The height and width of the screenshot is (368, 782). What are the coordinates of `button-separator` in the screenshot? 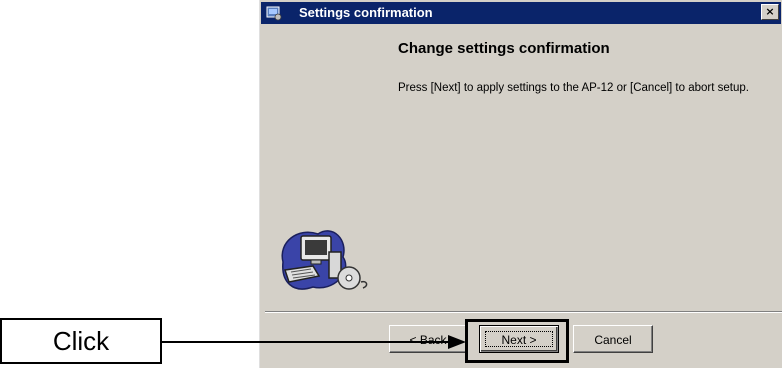 It's located at (523, 312).